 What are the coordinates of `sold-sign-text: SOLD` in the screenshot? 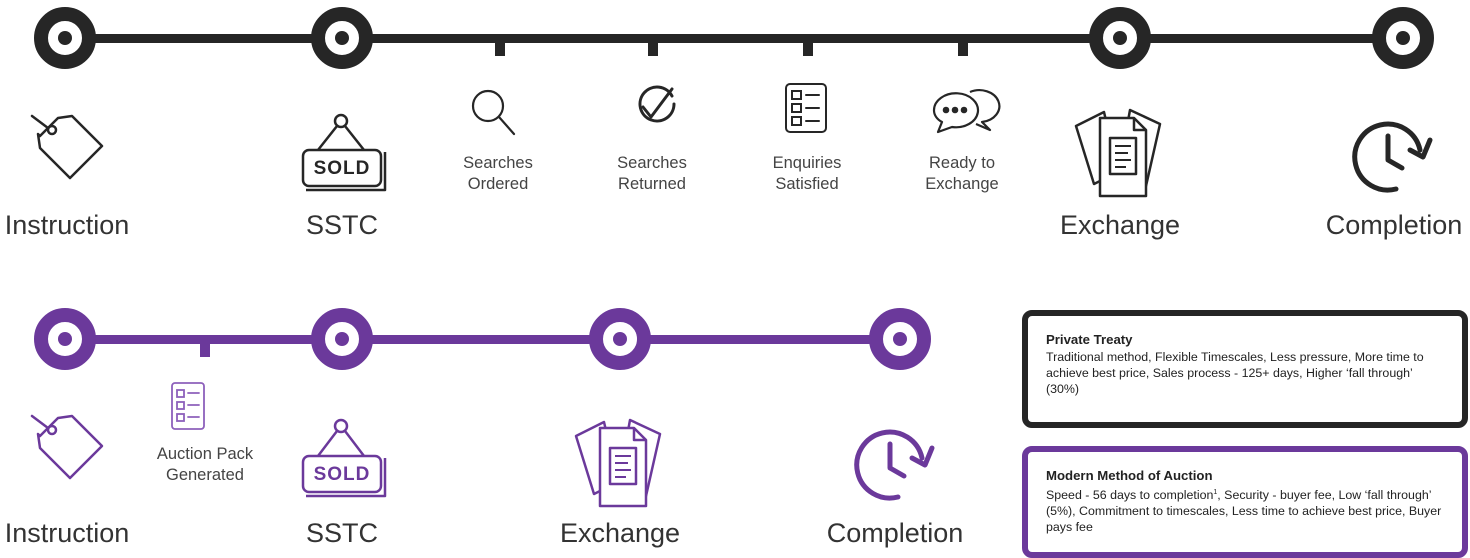 It's located at (342, 168).